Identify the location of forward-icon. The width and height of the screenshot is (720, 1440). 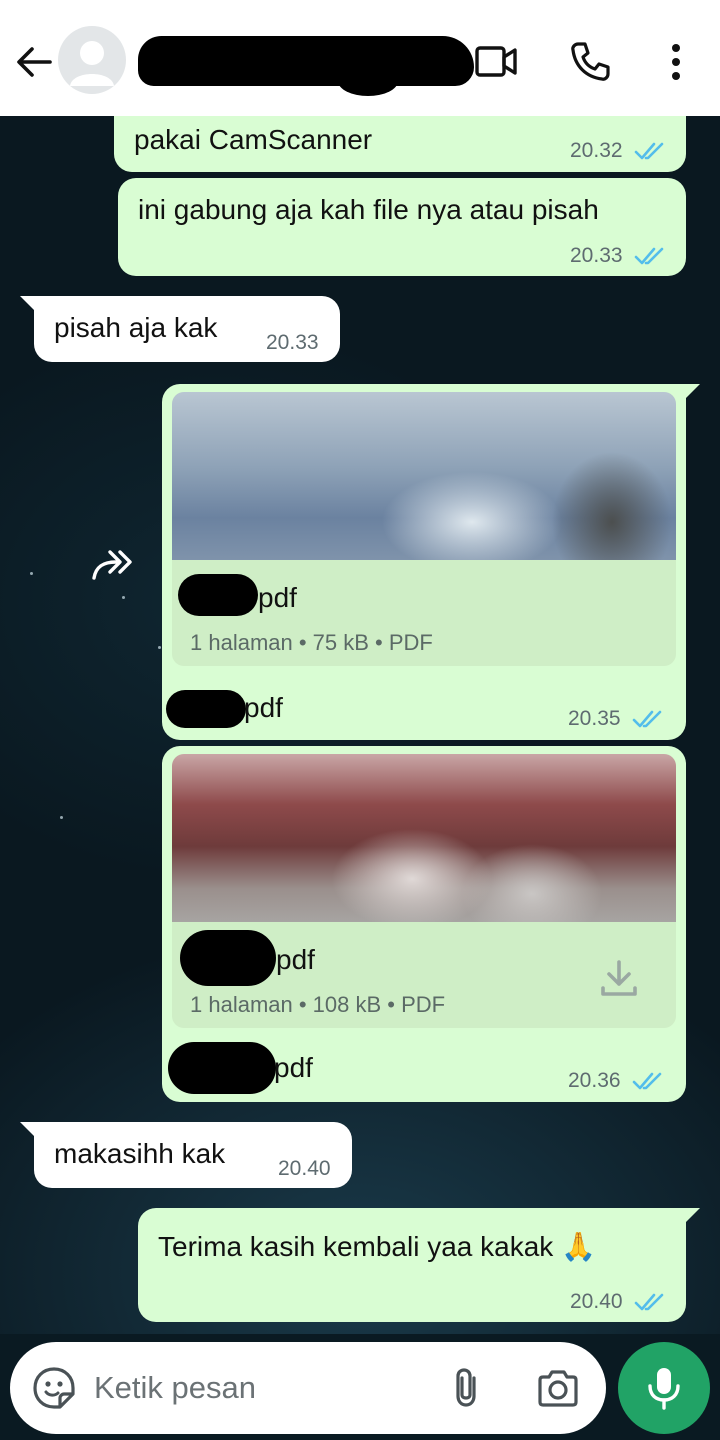
(112, 565).